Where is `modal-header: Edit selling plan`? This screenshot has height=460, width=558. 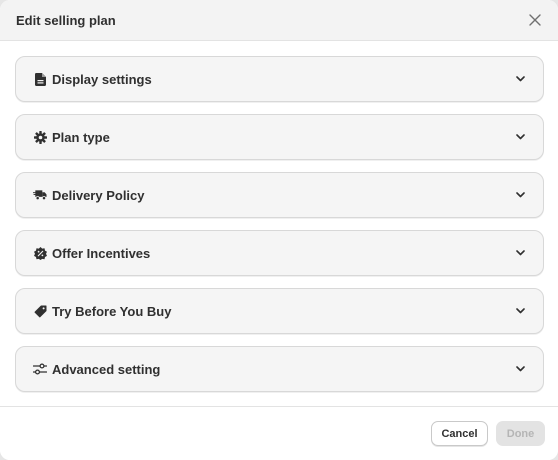 modal-header: Edit selling plan is located at coordinates (279, 20).